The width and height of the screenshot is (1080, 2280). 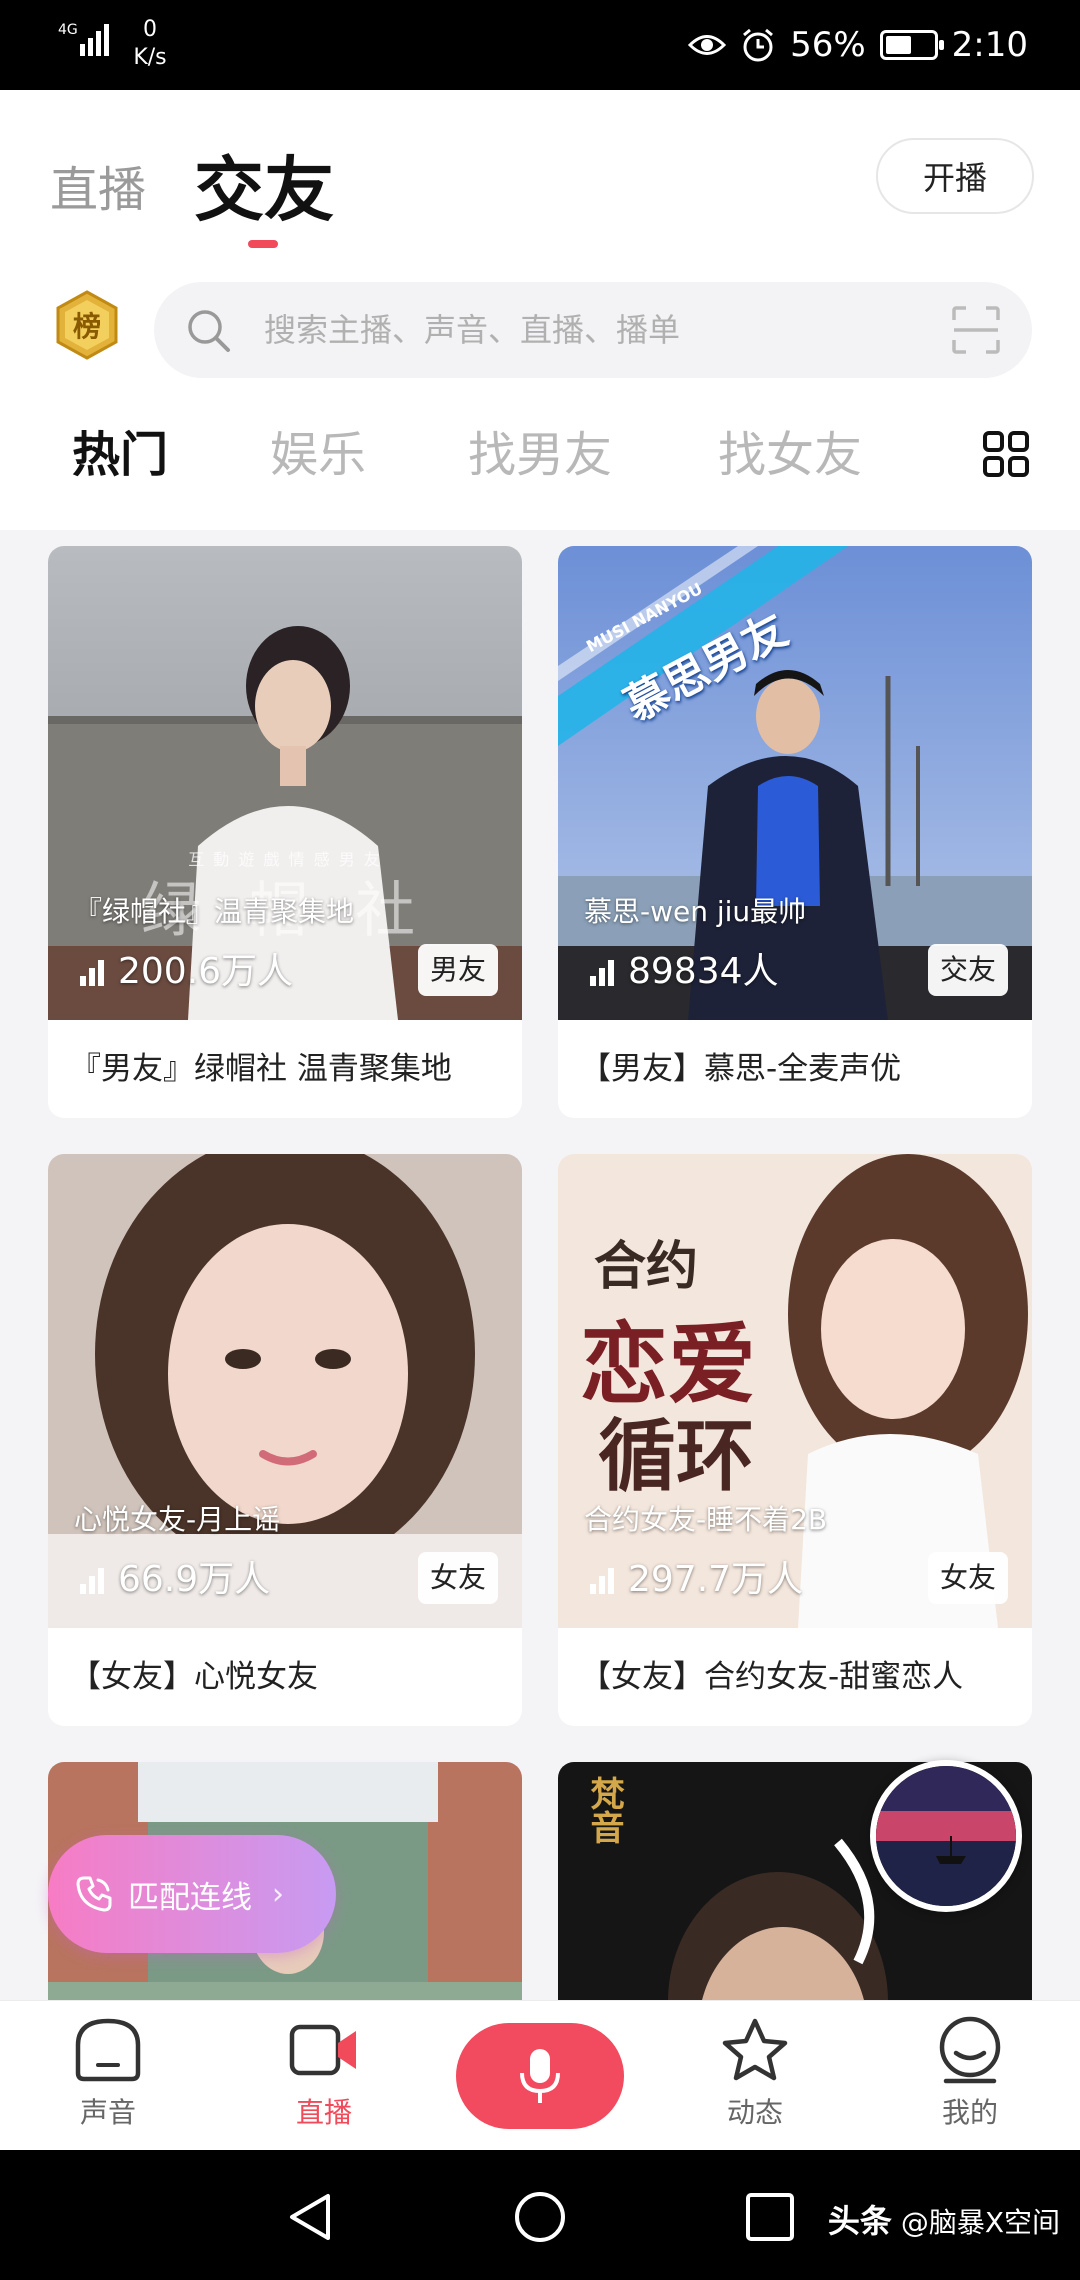 What do you see at coordinates (285, 1391) in the screenshot?
I see `room-cover: 心悦女友-月上谣 66.9万人 女友` at bounding box center [285, 1391].